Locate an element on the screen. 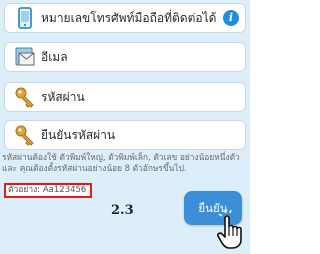  phone-field-label: หมายเลขโทรศัพท์มือถือที่ติดต่อได้ is located at coordinates (129, 17).